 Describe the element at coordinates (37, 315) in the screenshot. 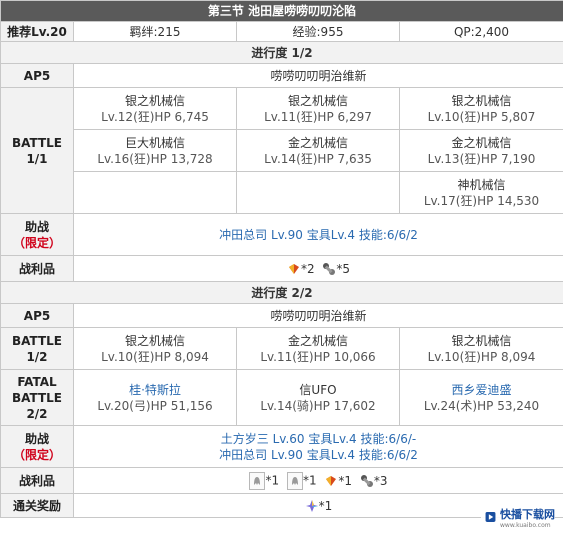

I see `ap-label-2: AP5` at that location.